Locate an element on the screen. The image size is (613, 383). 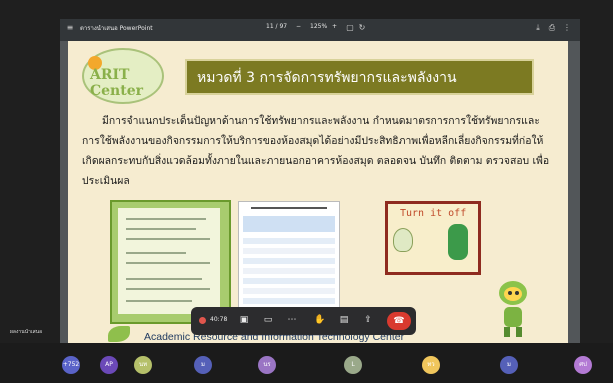
leaf-logo-icon is located at coordinates (119, 334).